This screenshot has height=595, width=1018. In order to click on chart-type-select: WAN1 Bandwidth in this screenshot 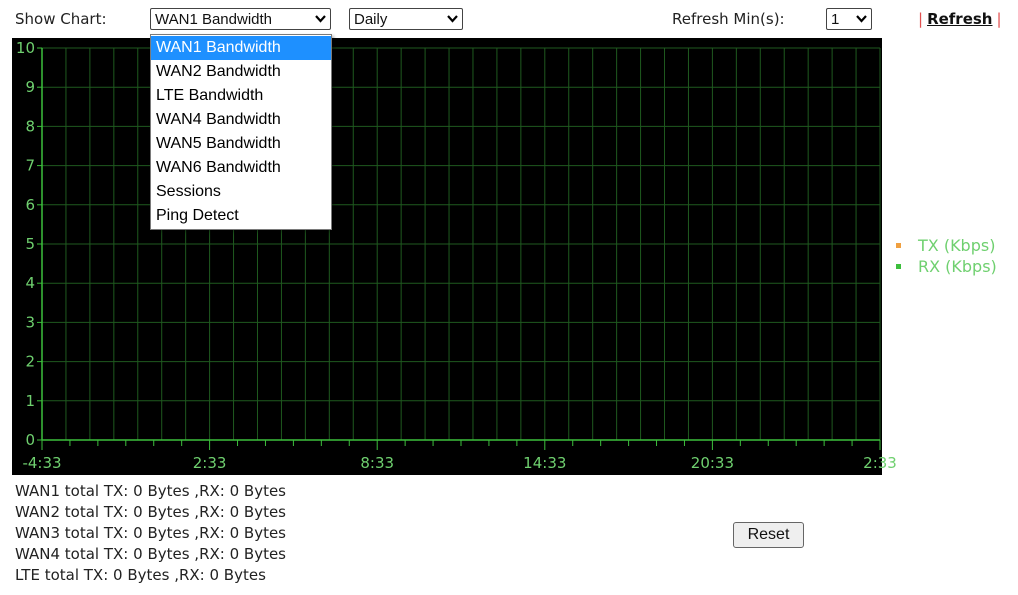, I will do `click(240, 19)`.